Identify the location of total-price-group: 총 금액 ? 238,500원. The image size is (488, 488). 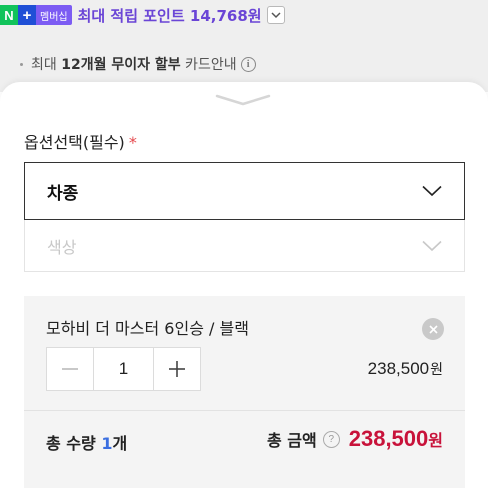
(355, 439).